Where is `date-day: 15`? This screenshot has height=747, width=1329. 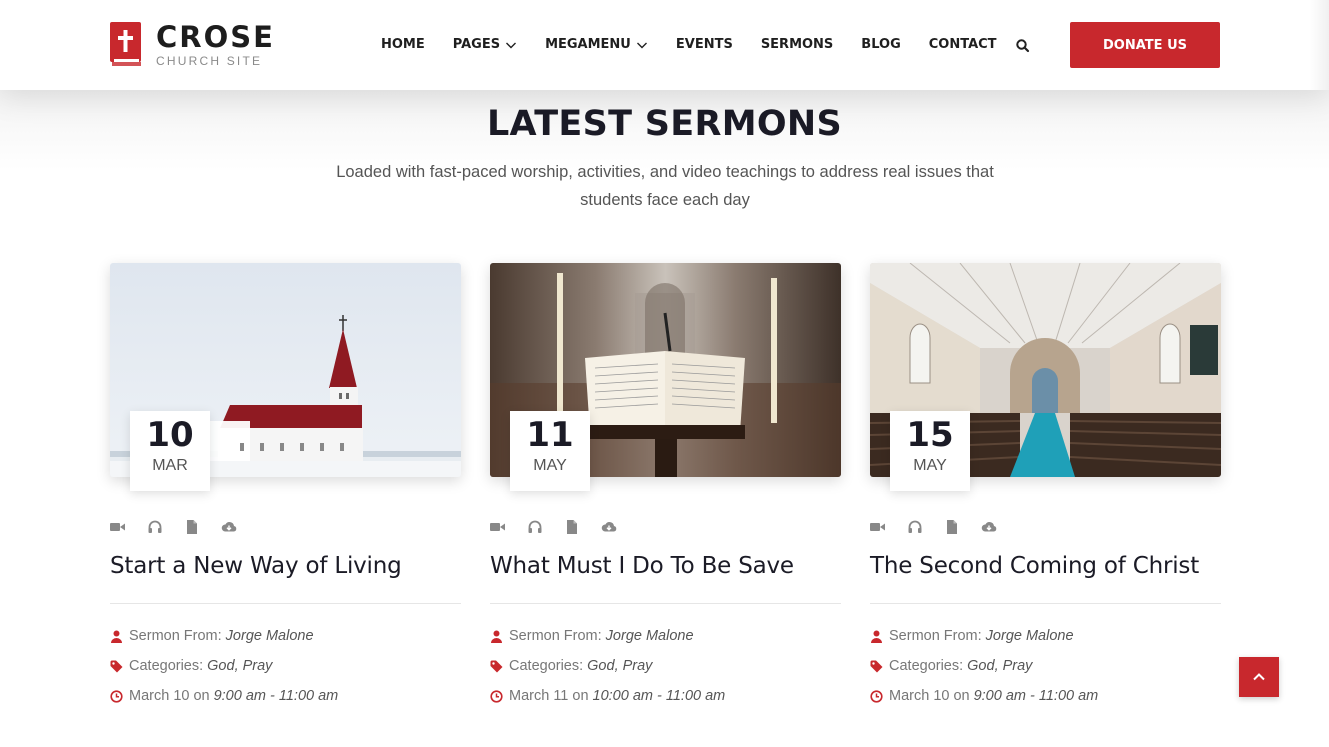 date-day: 15 is located at coordinates (930, 435).